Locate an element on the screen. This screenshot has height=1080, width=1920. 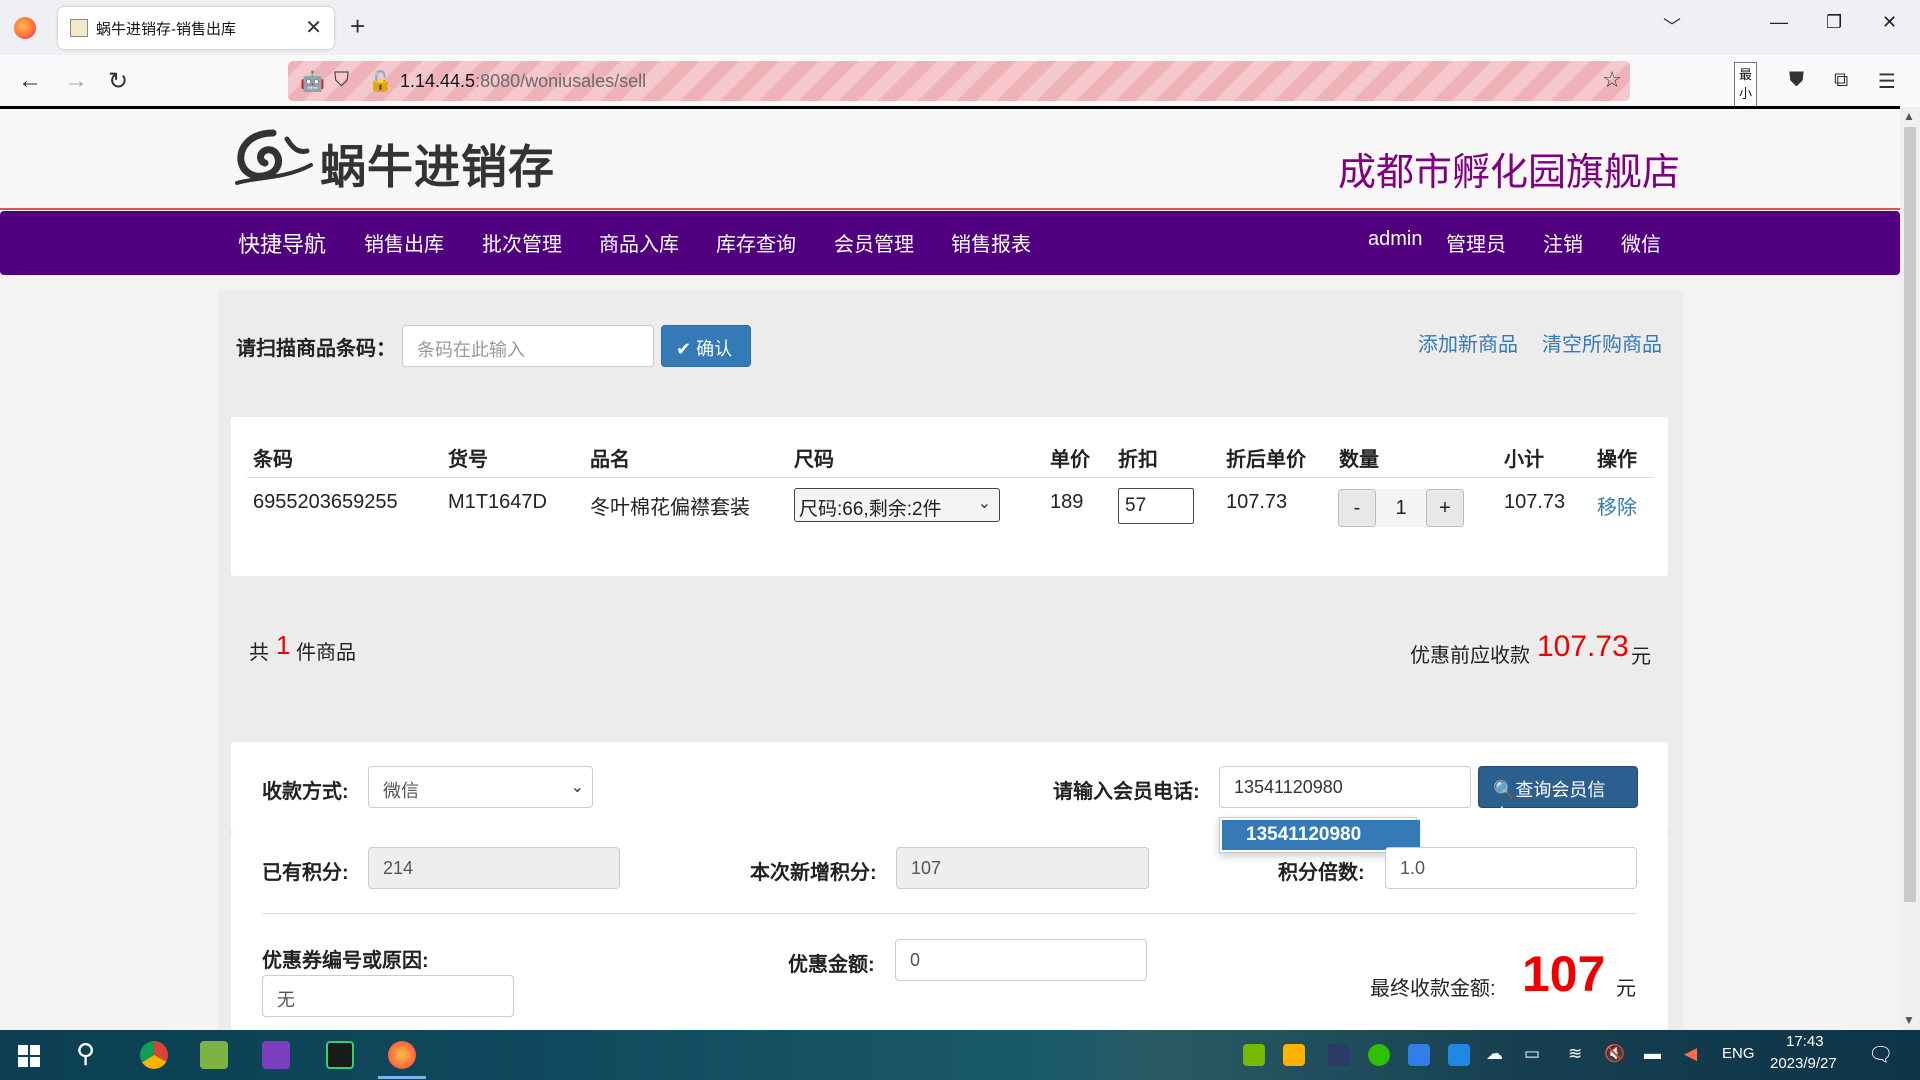
nvidia-icon is located at coordinates (1254, 1055).